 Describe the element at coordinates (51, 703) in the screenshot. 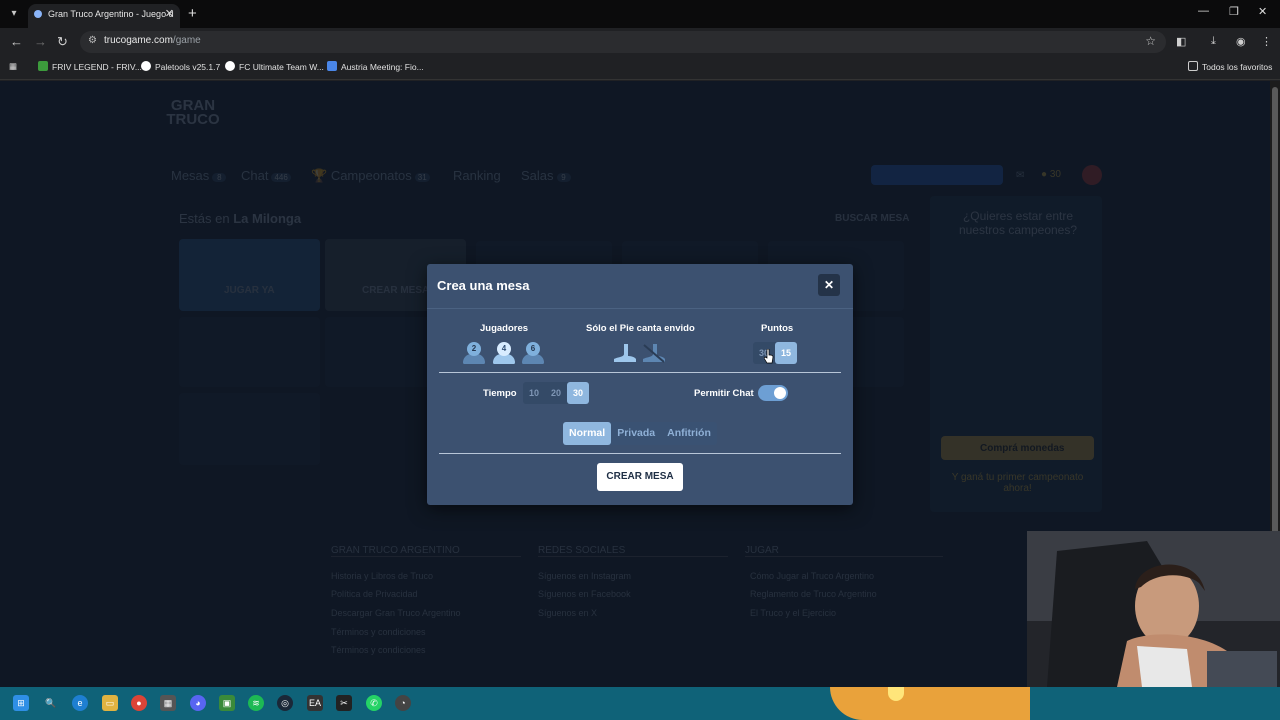

I see `search-icon: 🔍` at that location.